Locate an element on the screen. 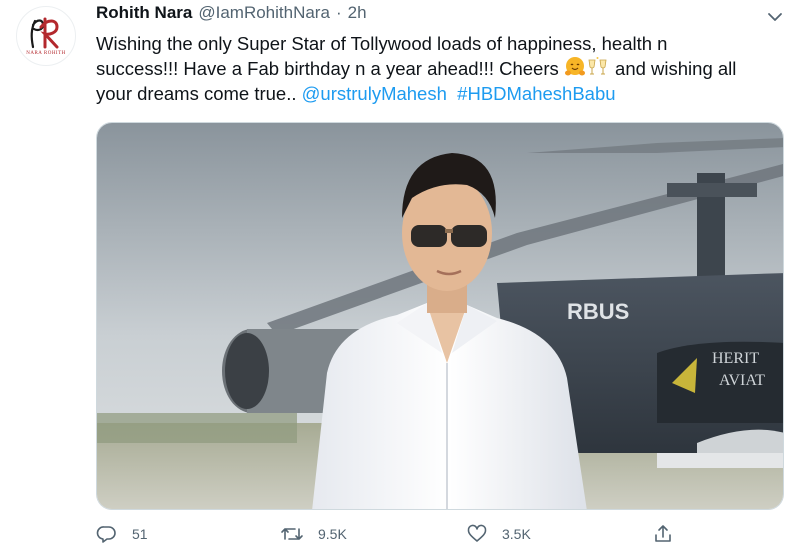 This screenshot has width=800, height=556. reply-action: 51 is located at coordinates (122, 534).